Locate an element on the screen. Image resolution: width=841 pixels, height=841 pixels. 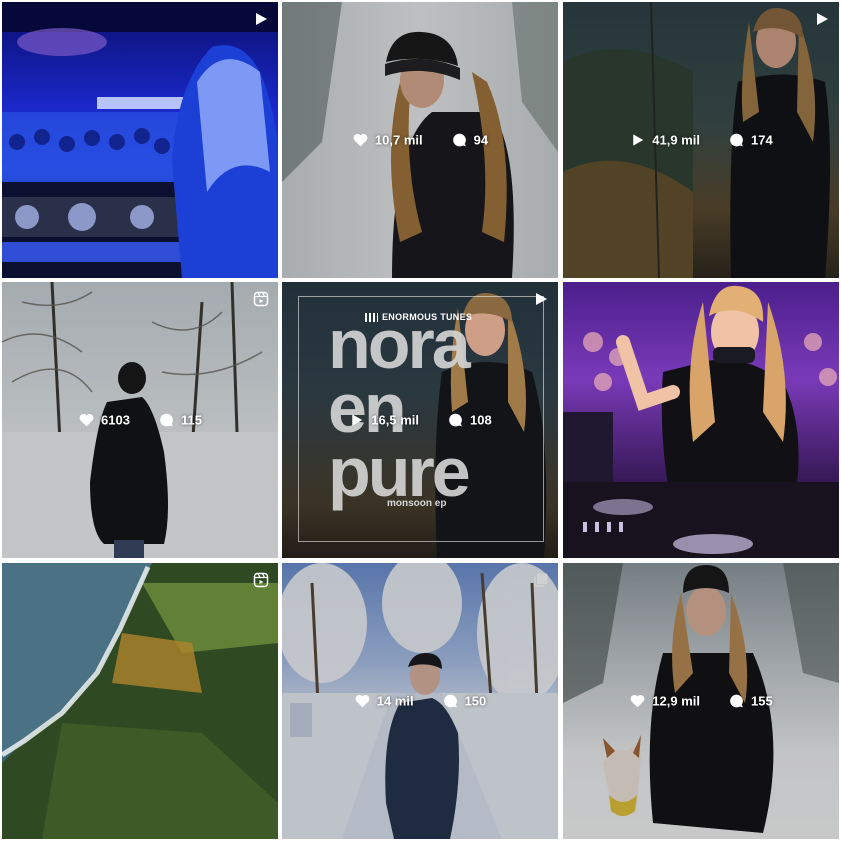
post-stats: 41,9 mil 174 is located at coordinates (701, 140).